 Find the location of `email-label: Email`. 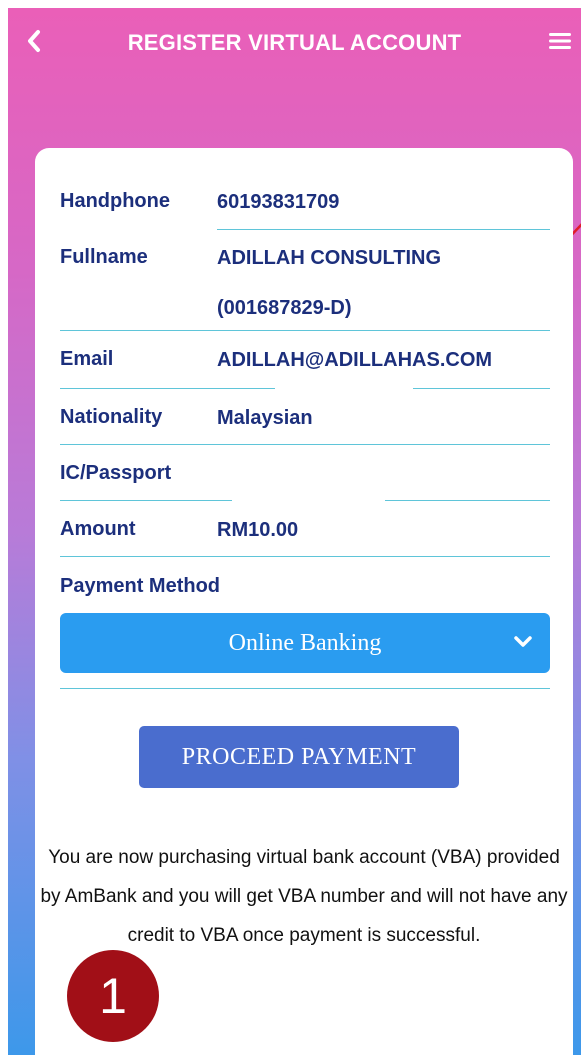

email-label: Email is located at coordinates (87, 359).